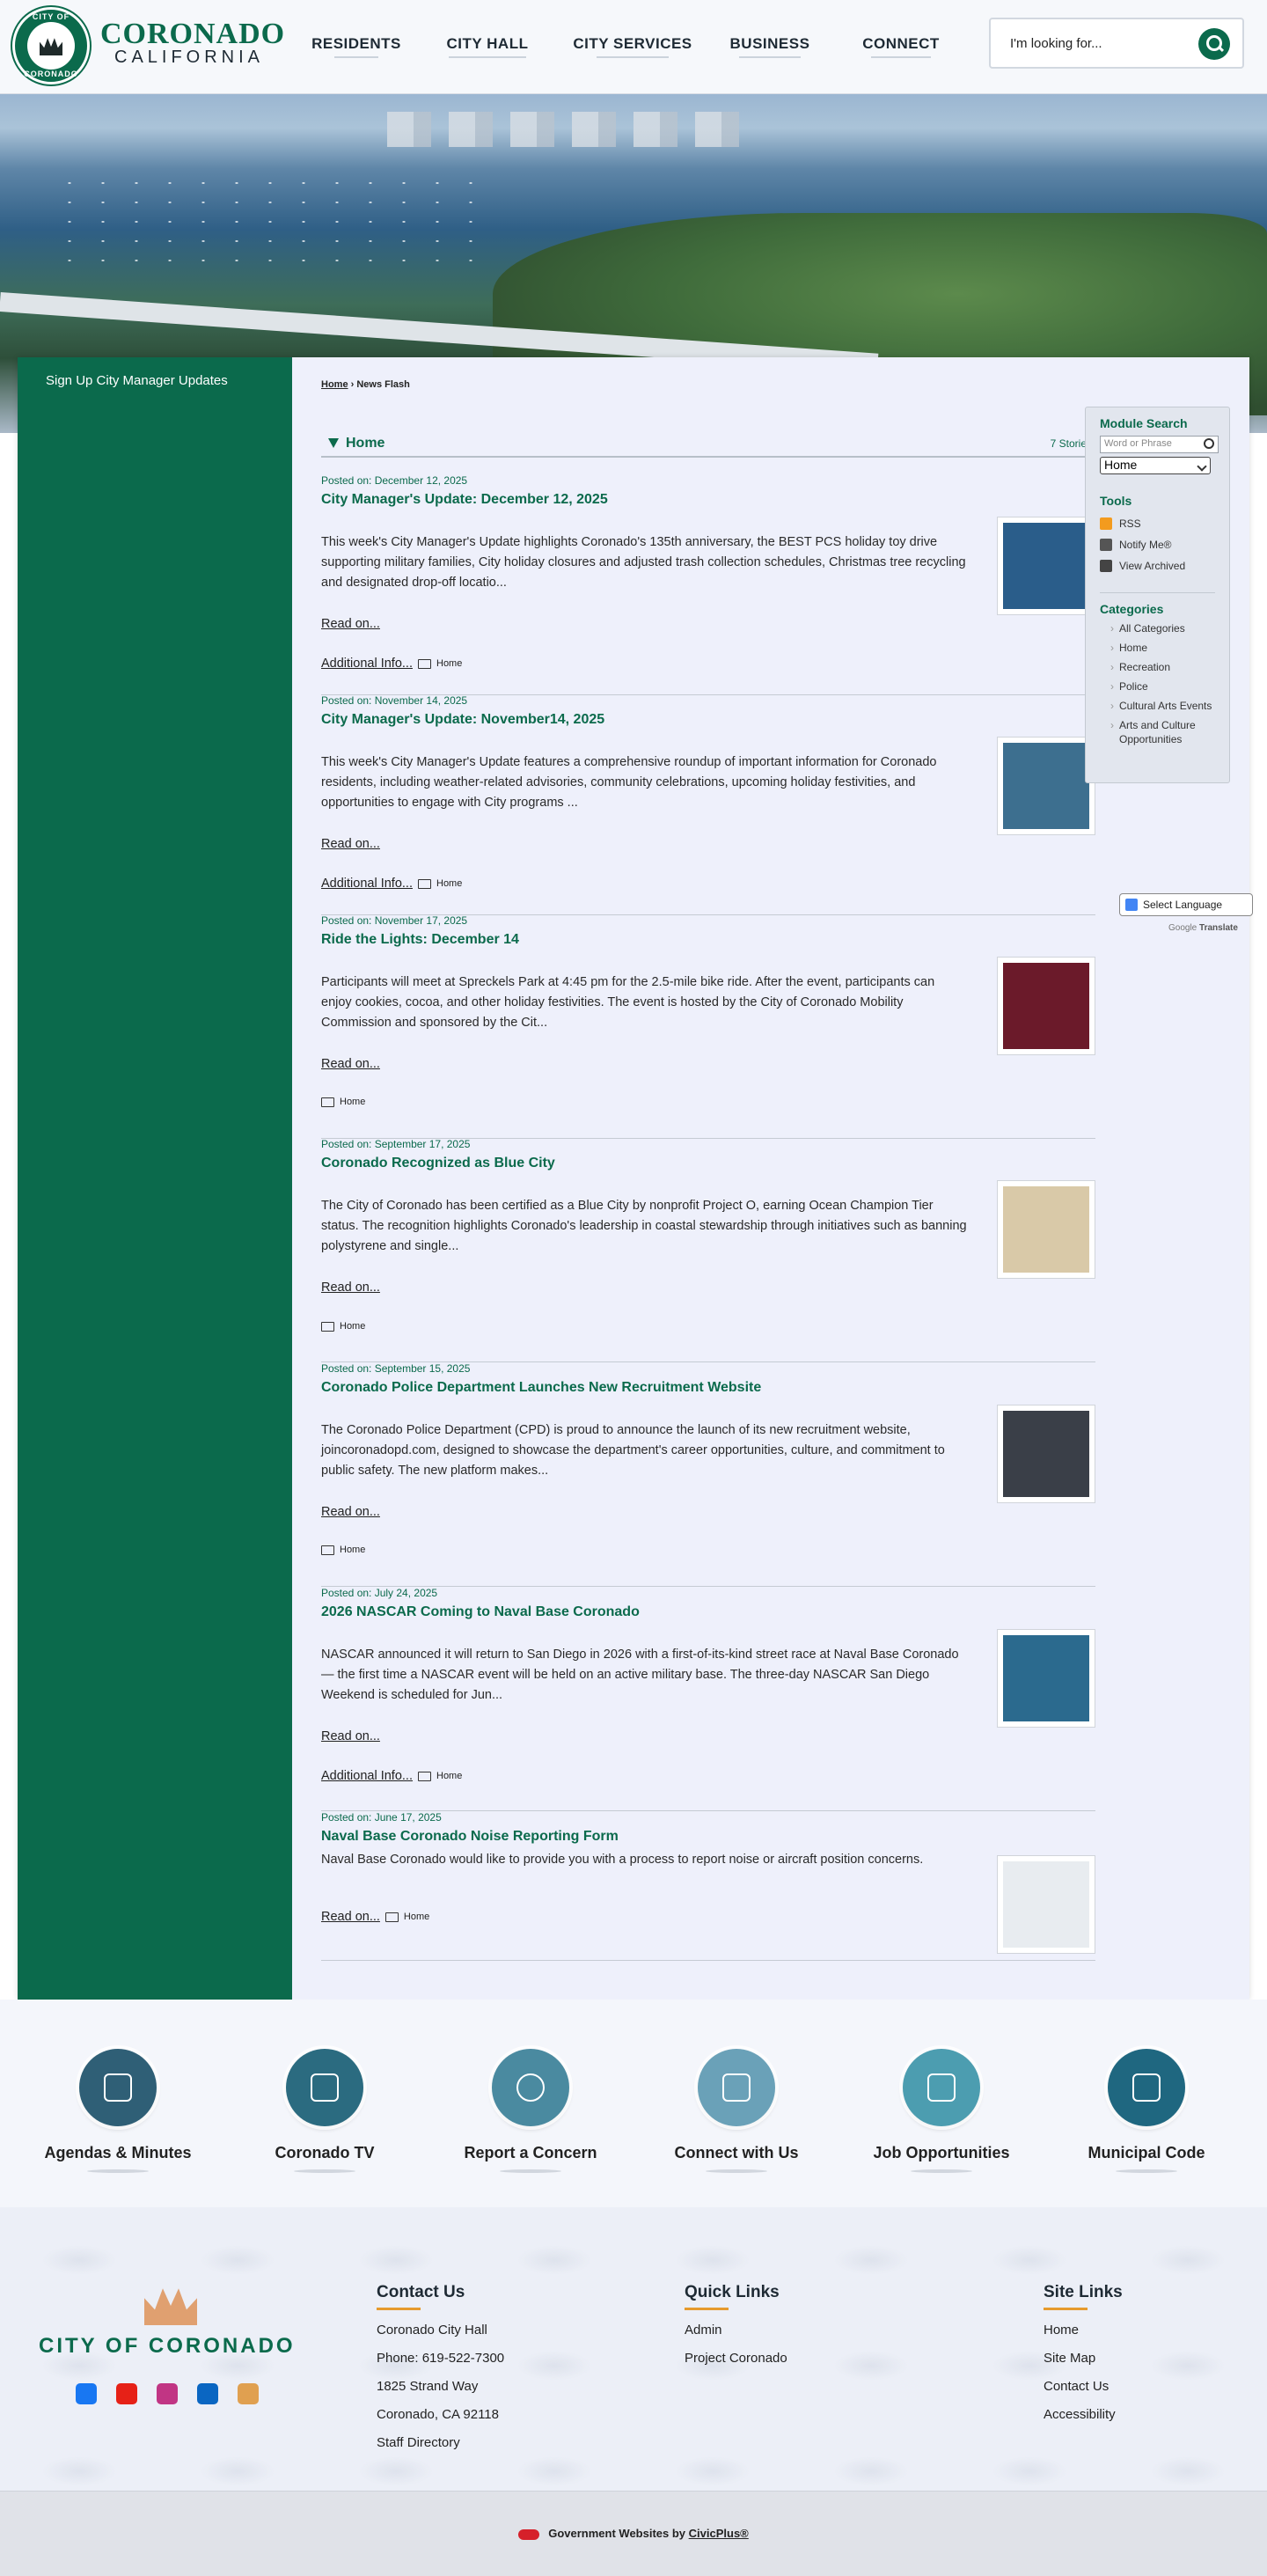 This screenshot has height=2576, width=1267. What do you see at coordinates (1159, 444) in the screenshot?
I see `module-search-input: Word or Phrase` at bounding box center [1159, 444].